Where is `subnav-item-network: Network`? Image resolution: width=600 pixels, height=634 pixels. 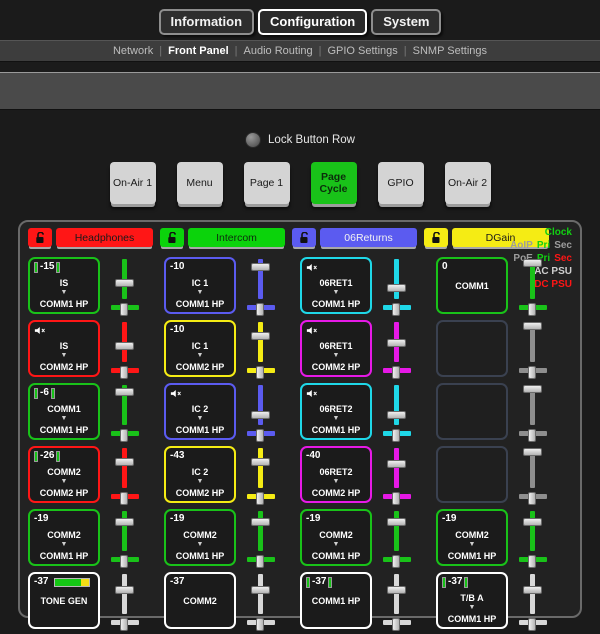
subnav-item-network: Network is located at coordinates (133, 51).